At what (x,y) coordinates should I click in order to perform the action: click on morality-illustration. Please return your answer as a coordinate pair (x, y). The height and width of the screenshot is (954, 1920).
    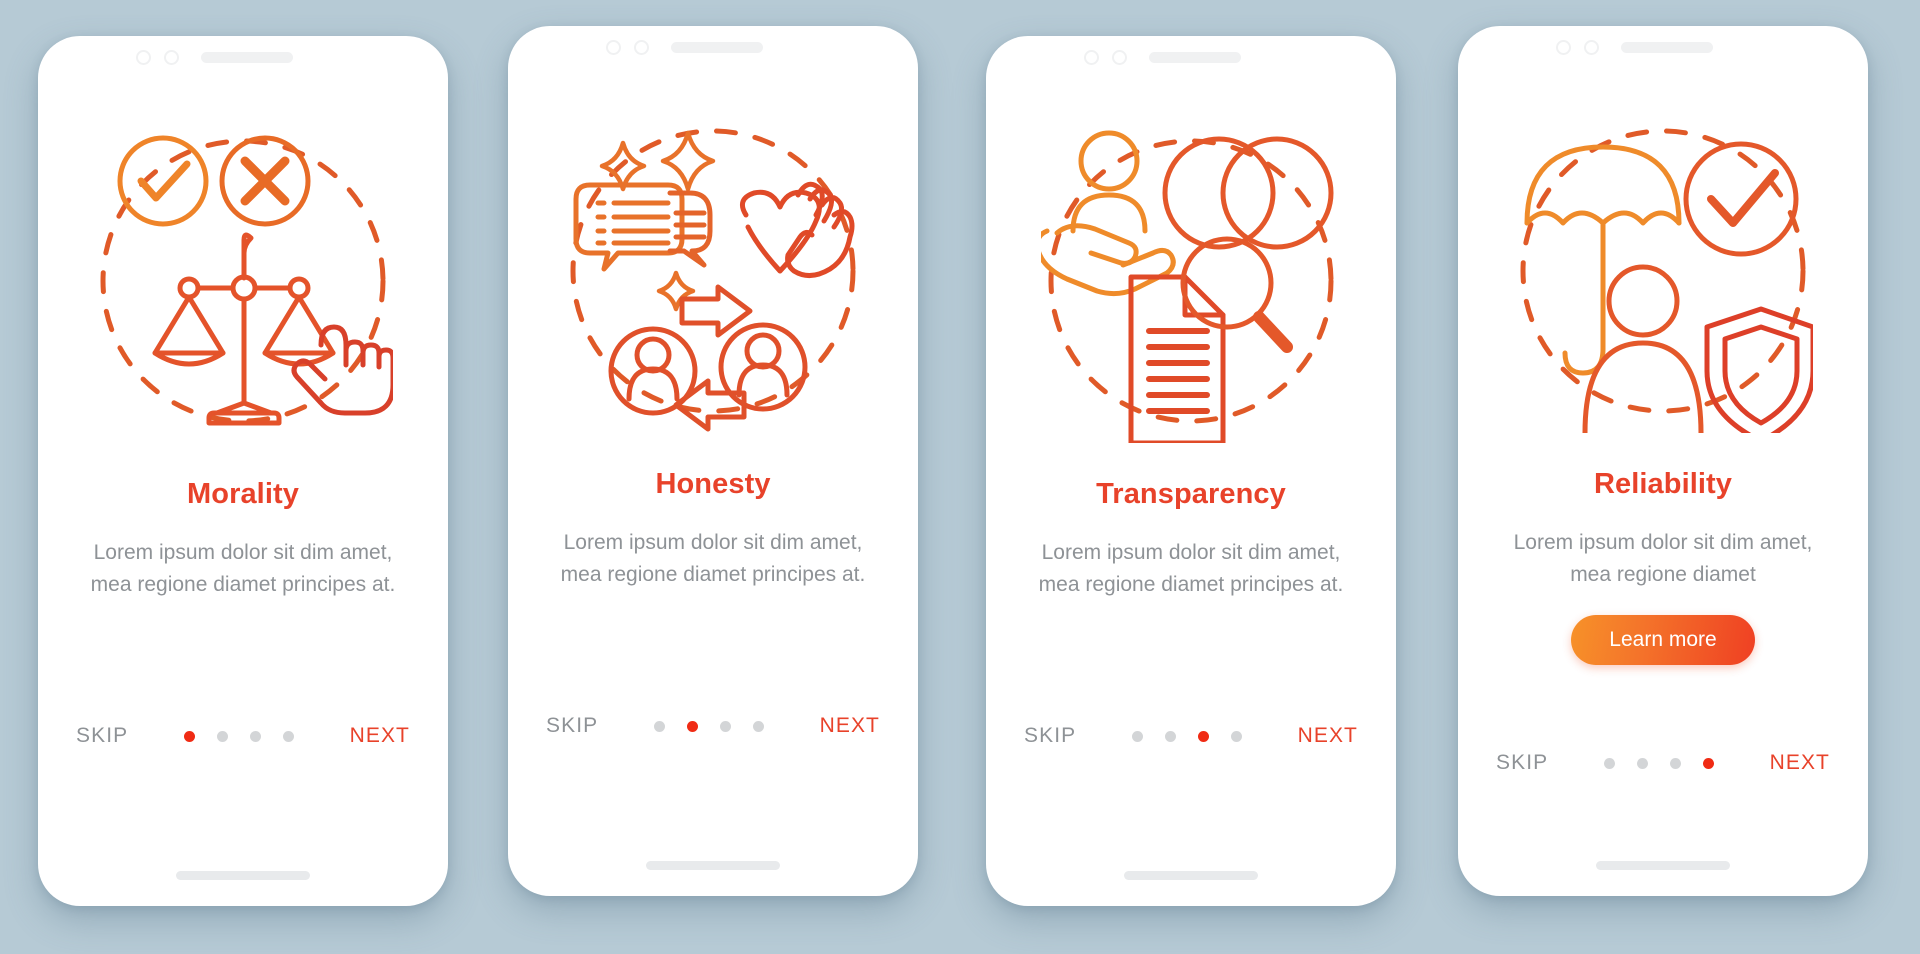
    Looking at the image, I should click on (243, 278).